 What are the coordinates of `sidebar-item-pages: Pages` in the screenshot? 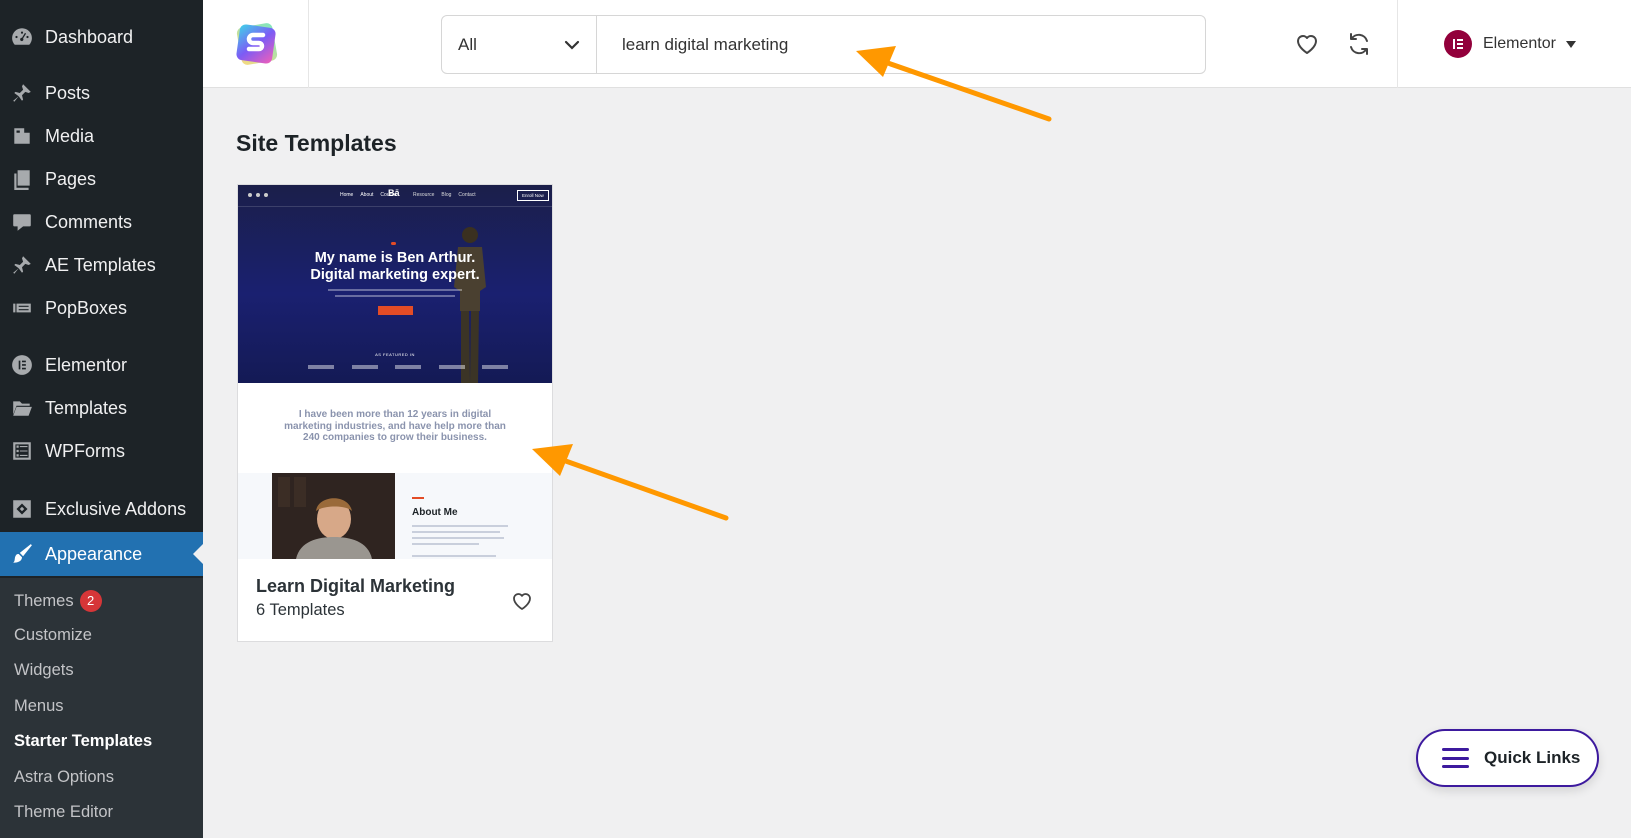 It's located at (101, 179).